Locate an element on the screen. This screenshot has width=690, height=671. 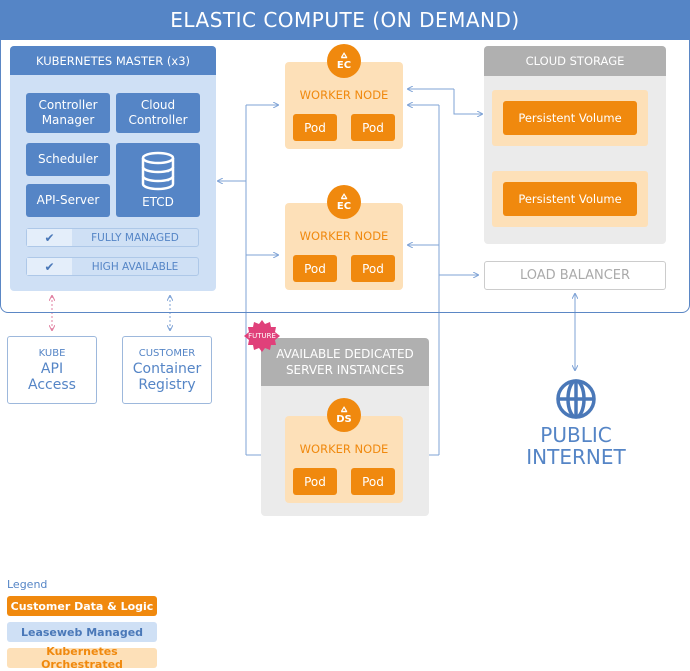
future-label: FUTURE is located at coordinates (262, 336).